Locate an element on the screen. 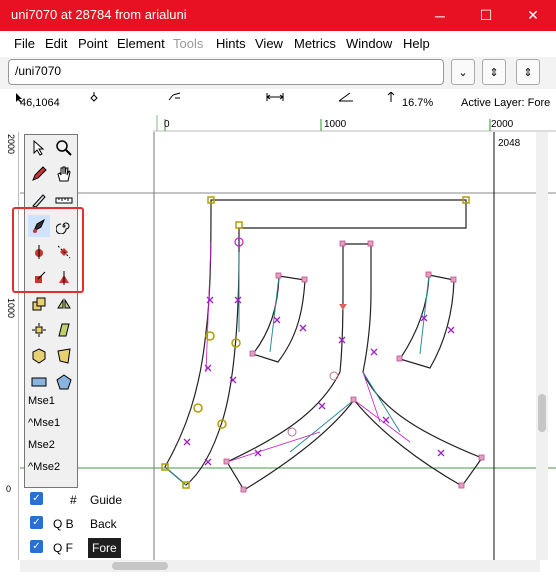 The height and width of the screenshot is (579, 556). curve-tool-icon is located at coordinates (174, 96).